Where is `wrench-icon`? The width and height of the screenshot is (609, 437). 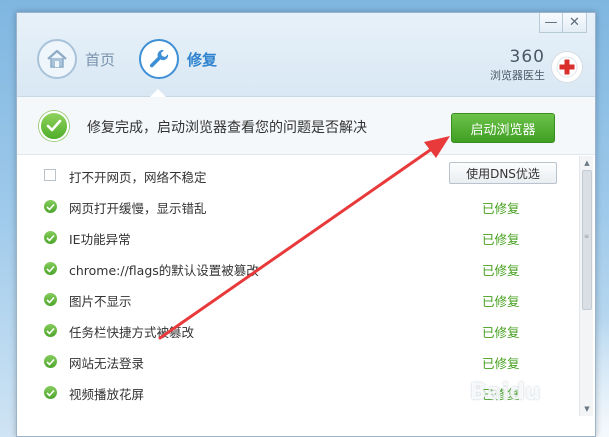 wrench-icon is located at coordinates (159, 59).